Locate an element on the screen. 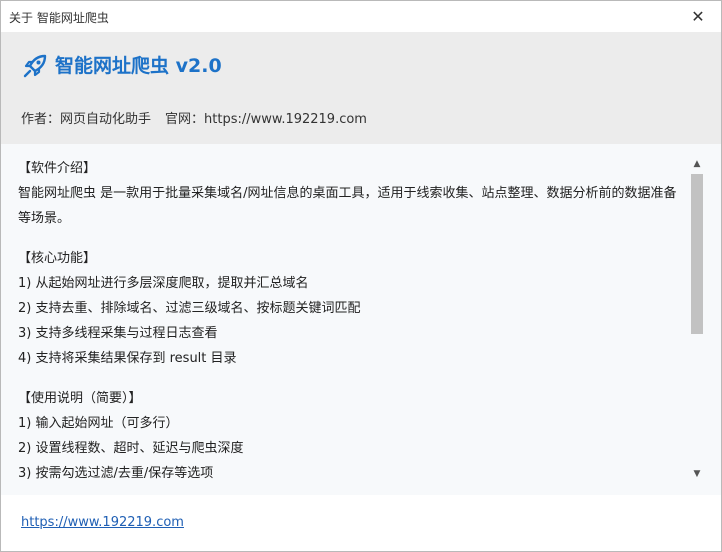 This screenshot has height=552, width=722. rocket-icon is located at coordinates (35, 66).